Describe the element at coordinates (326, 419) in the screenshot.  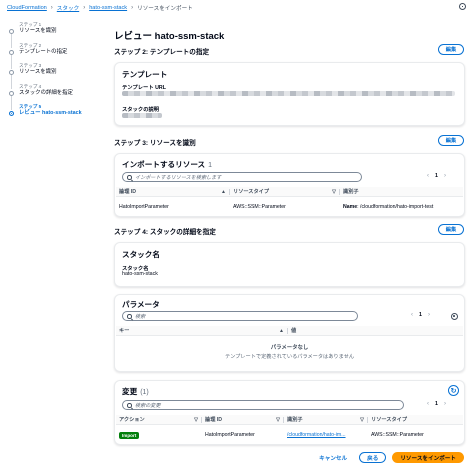
I see `col-identifier: 識別子 ▽` at that location.